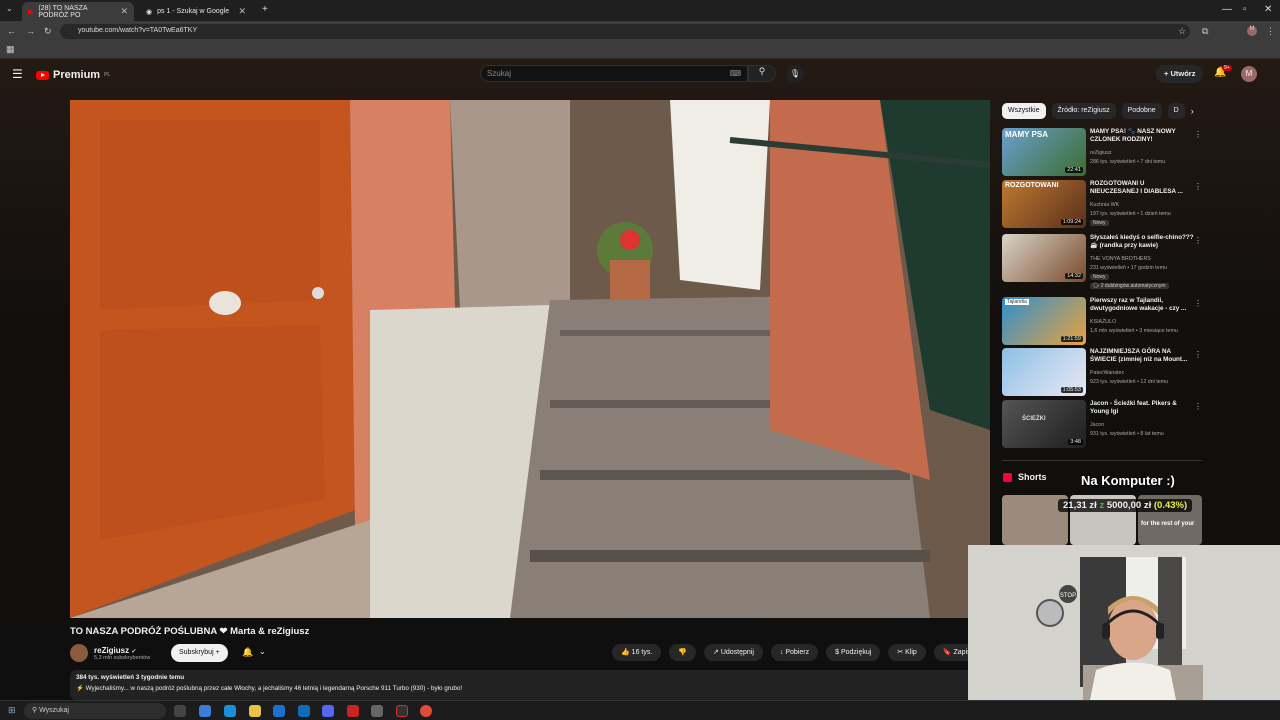 This screenshot has width=1280, height=720. What do you see at coordinates (1192, 111) in the screenshot?
I see `chevron-right-icon: ›` at bounding box center [1192, 111].